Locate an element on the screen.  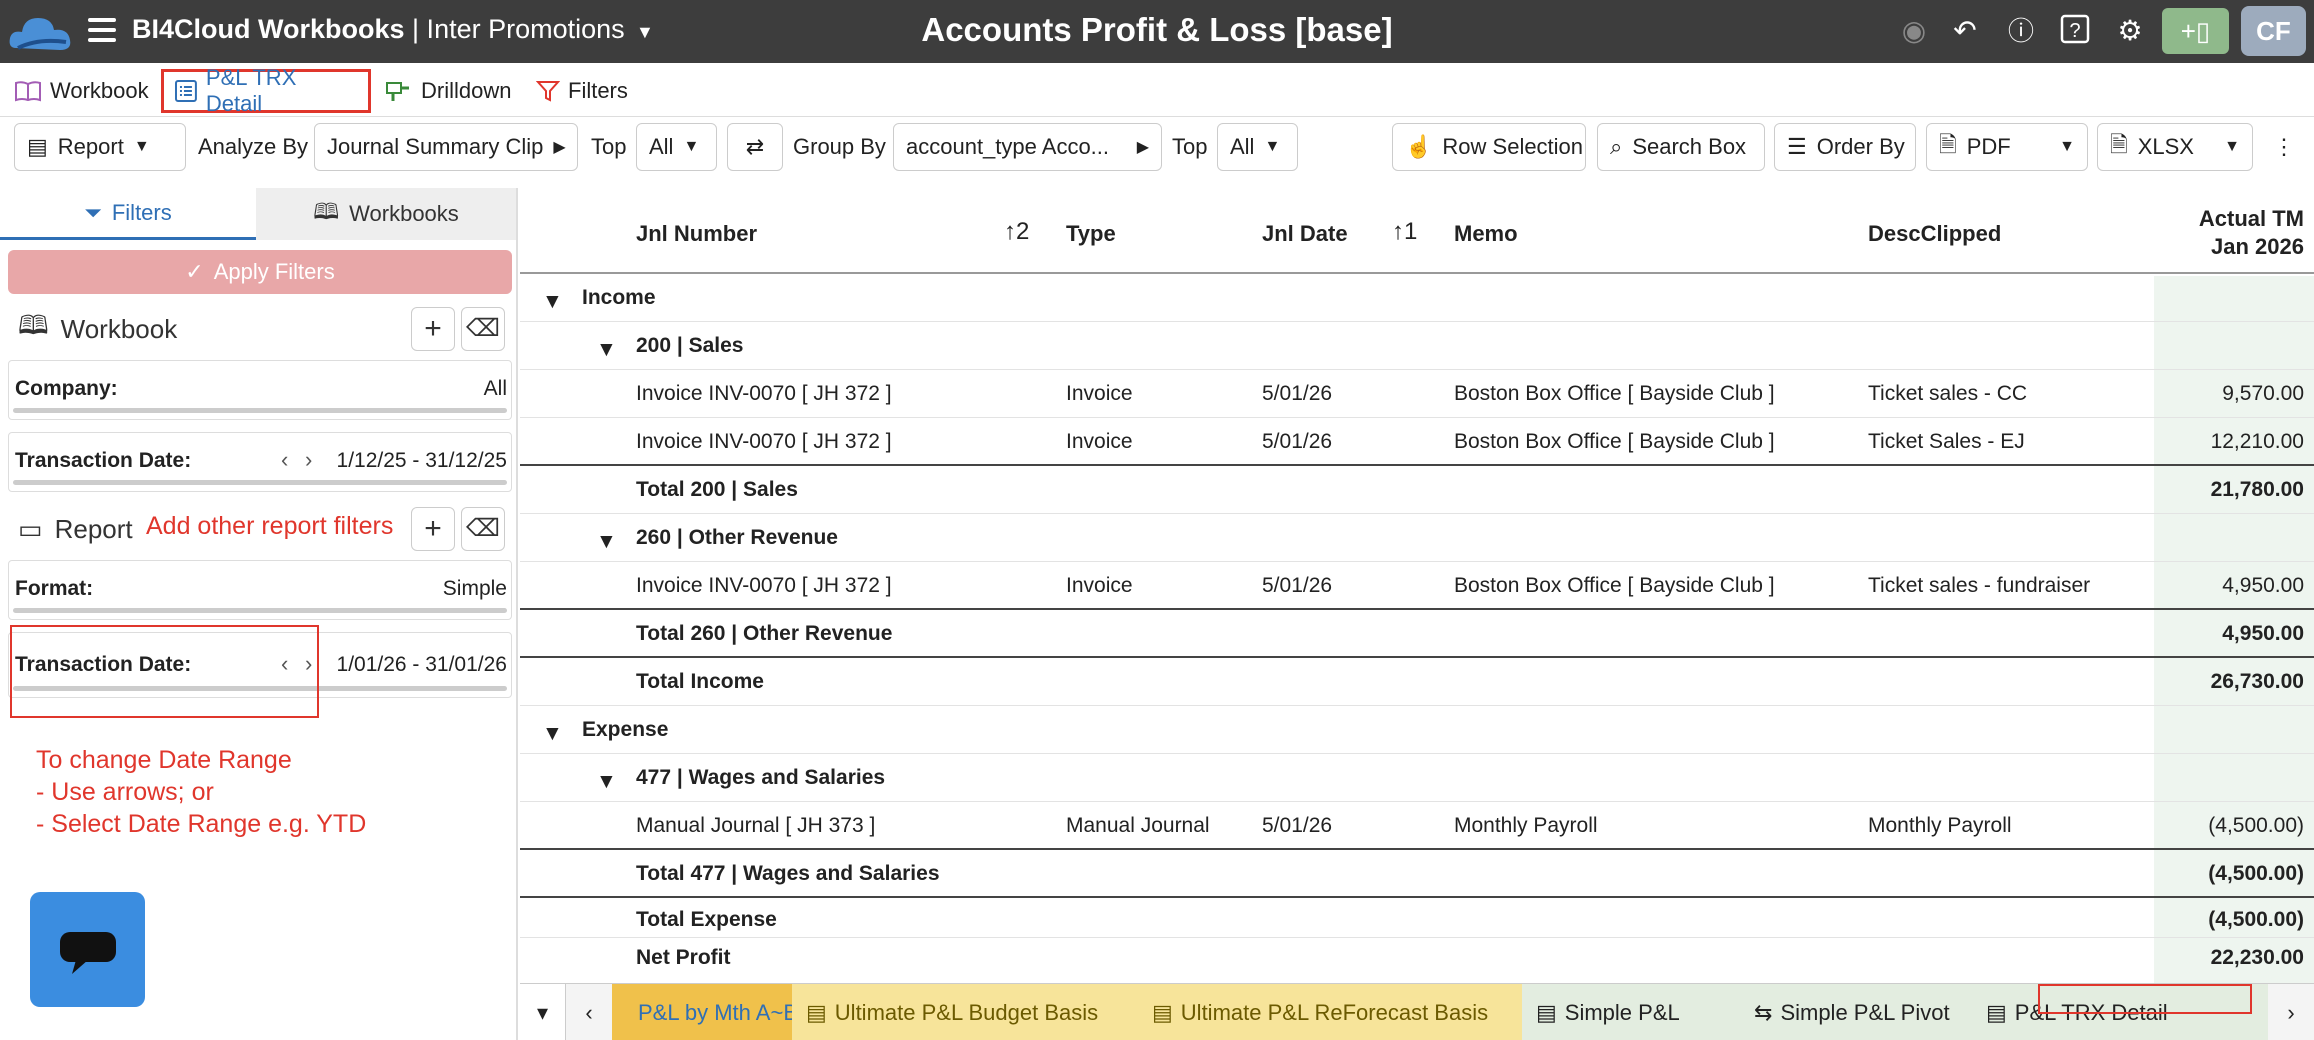
tab-filters: Filters is located at coordinates (582, 91).